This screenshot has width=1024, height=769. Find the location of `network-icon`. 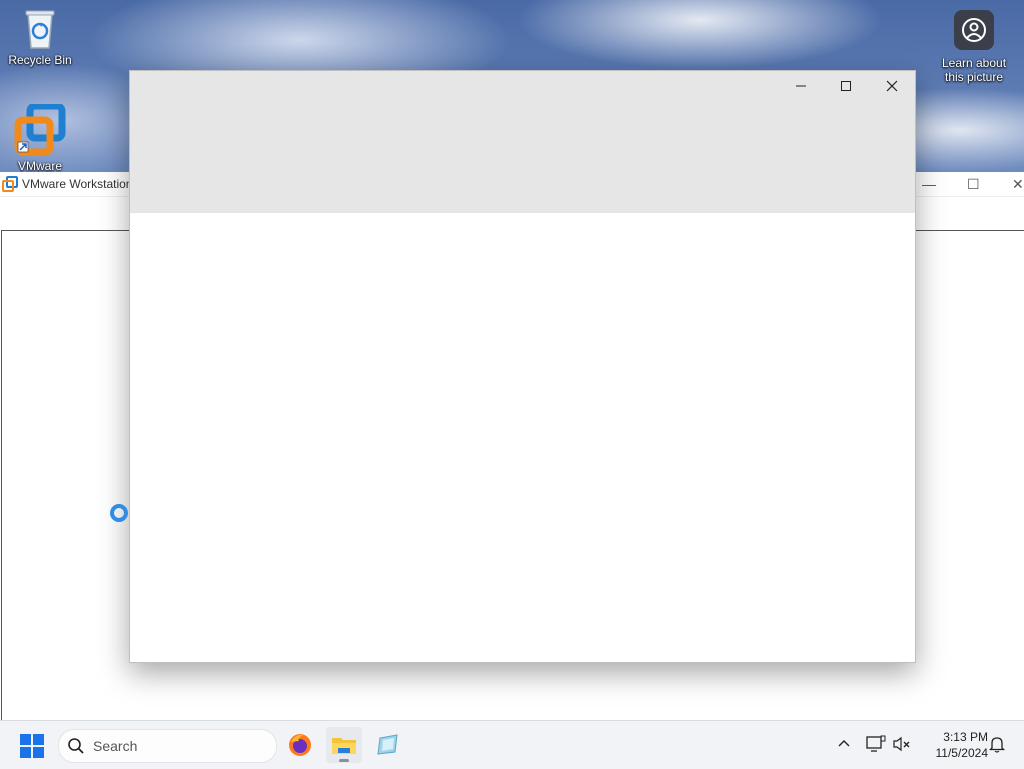

network-icon is located at coordinates (876, 744).